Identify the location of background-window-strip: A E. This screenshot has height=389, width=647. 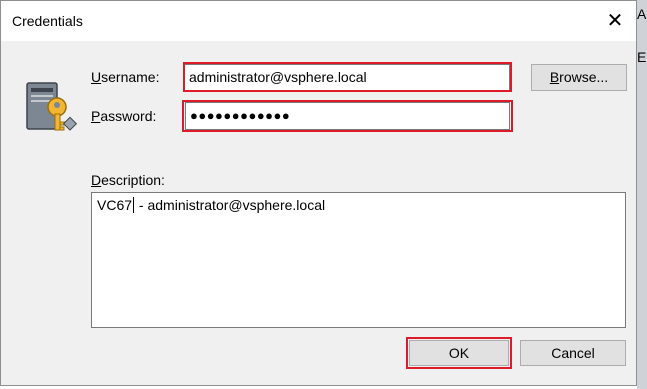
(642, 194).